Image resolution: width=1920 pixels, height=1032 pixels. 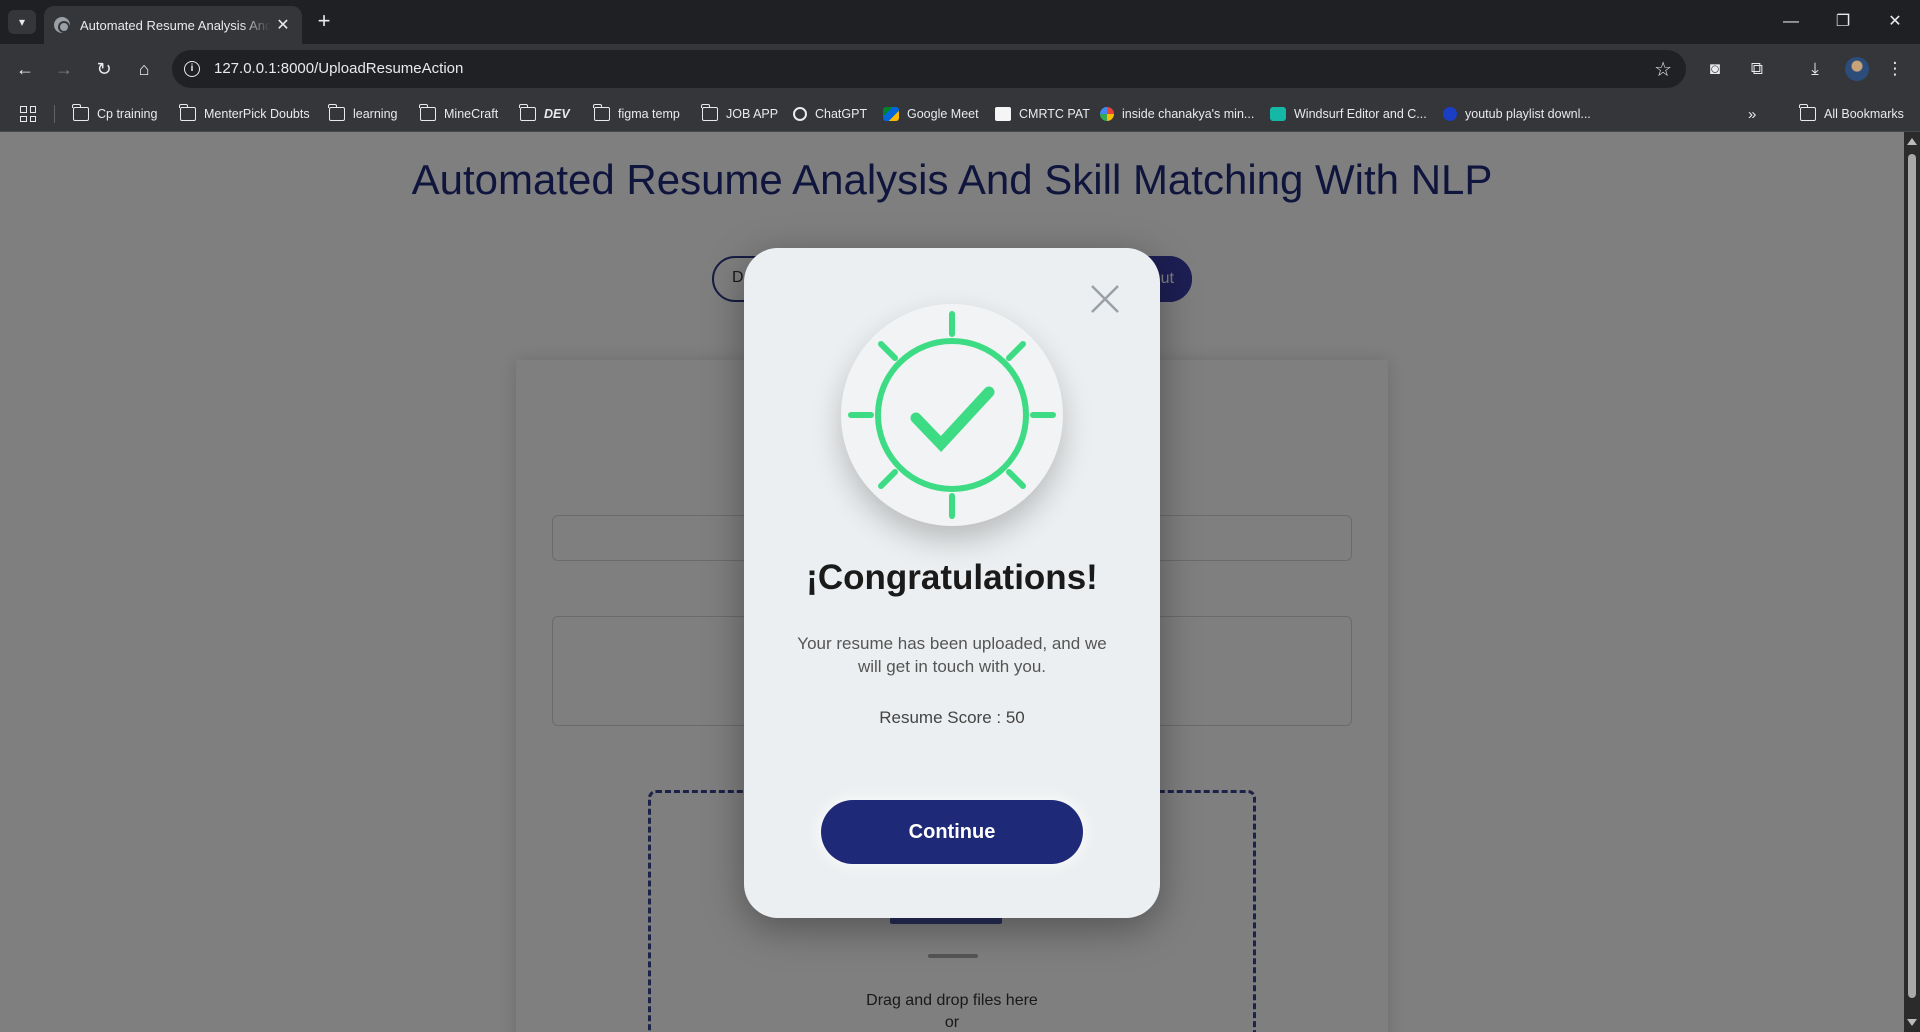 I want to click on tab-search-button: ▾, so click(x=22, y=22).